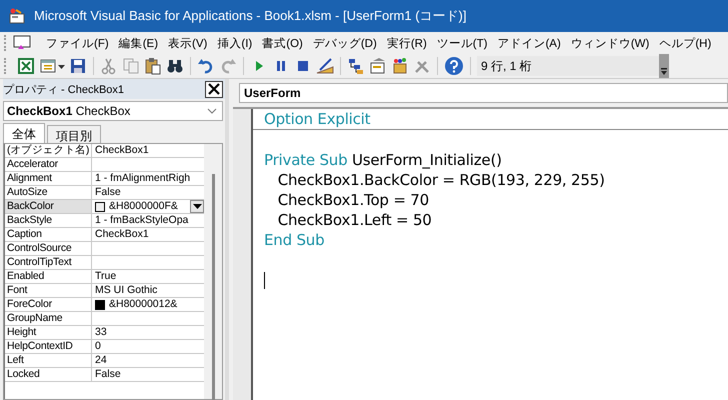 This screenshot has height=400, width=728. What do you see at coordinates (48, 290) in the screenshot?
I see `property-name: Font` at bounding box center [48, 290].